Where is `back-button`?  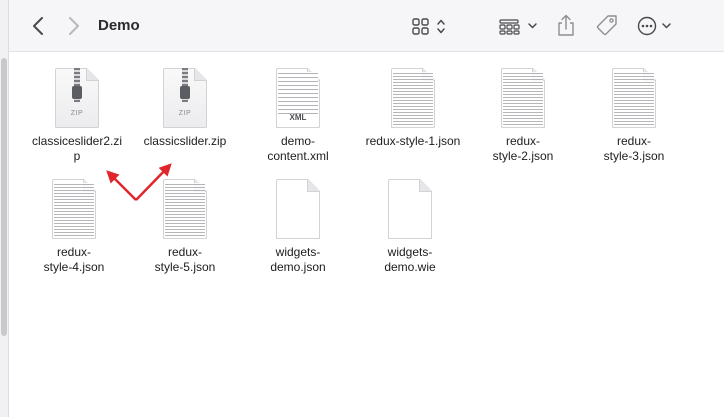
back-button is located at coordinates (38, 26).